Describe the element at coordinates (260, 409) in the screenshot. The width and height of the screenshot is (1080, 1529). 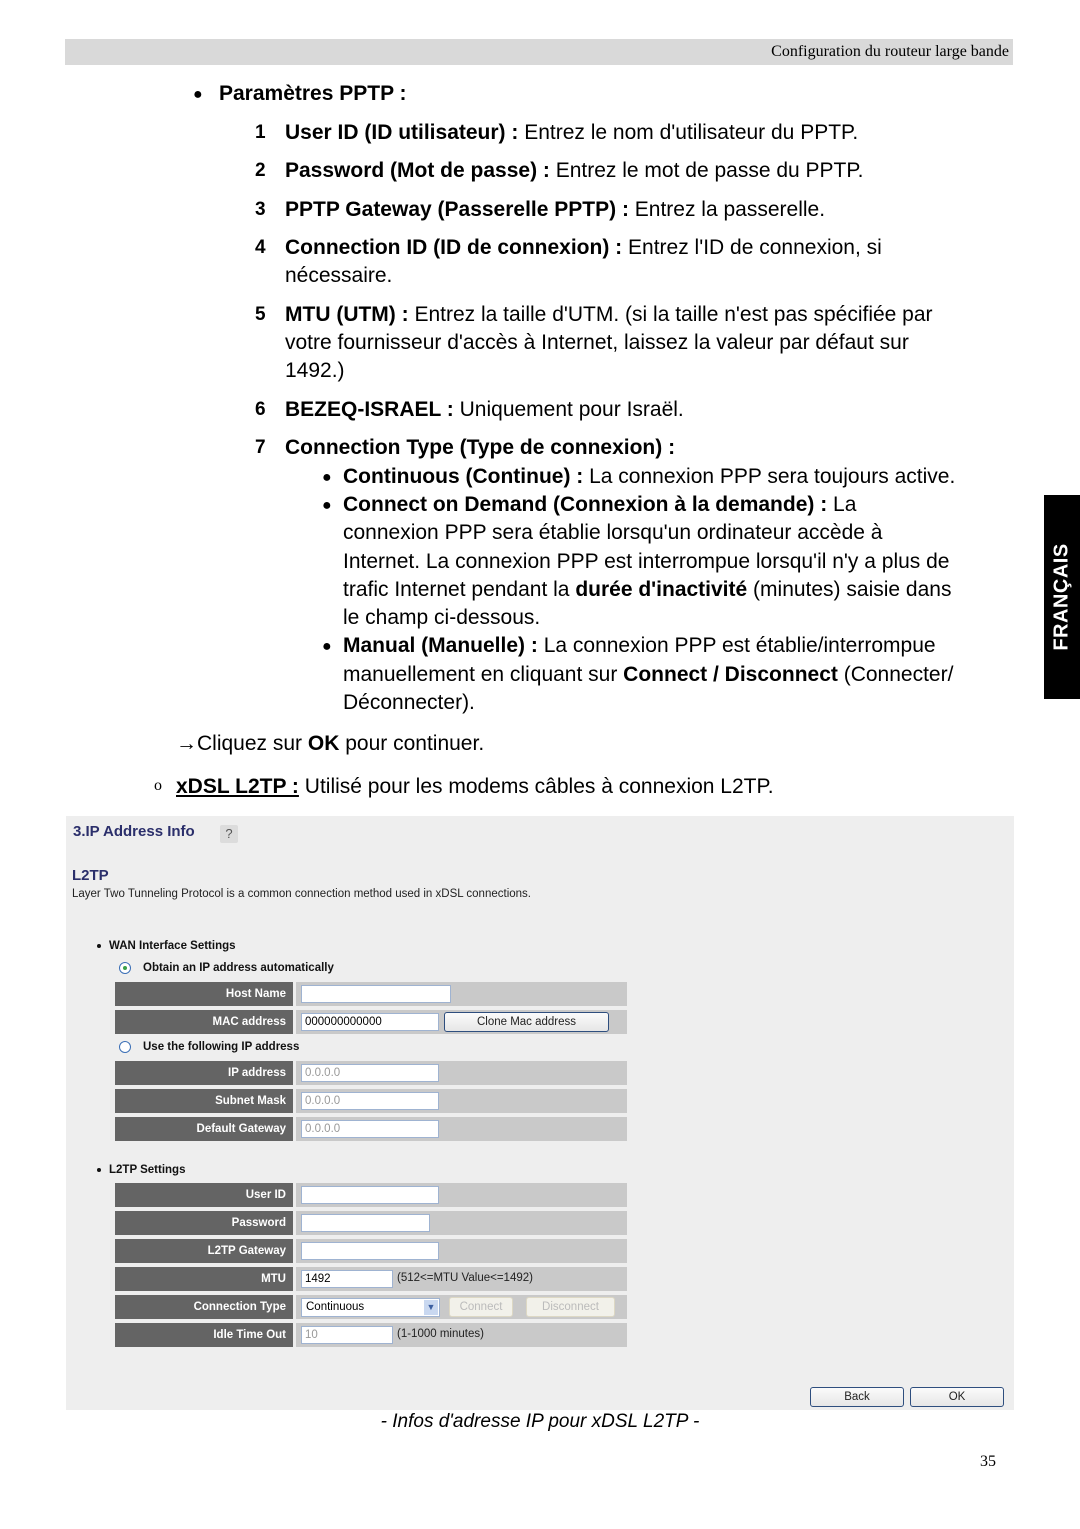
I see `item-number: 6` at that location.